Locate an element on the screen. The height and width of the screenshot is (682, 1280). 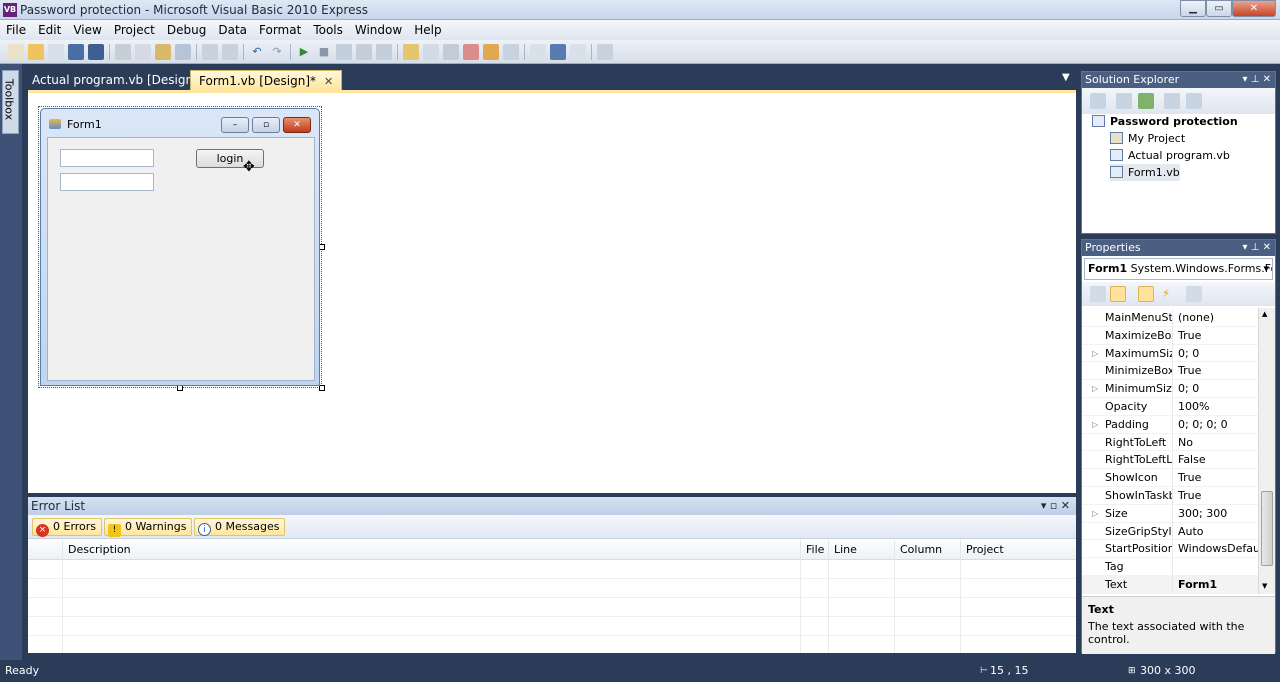
refresh-icon is located at coordinates (1146, 101).